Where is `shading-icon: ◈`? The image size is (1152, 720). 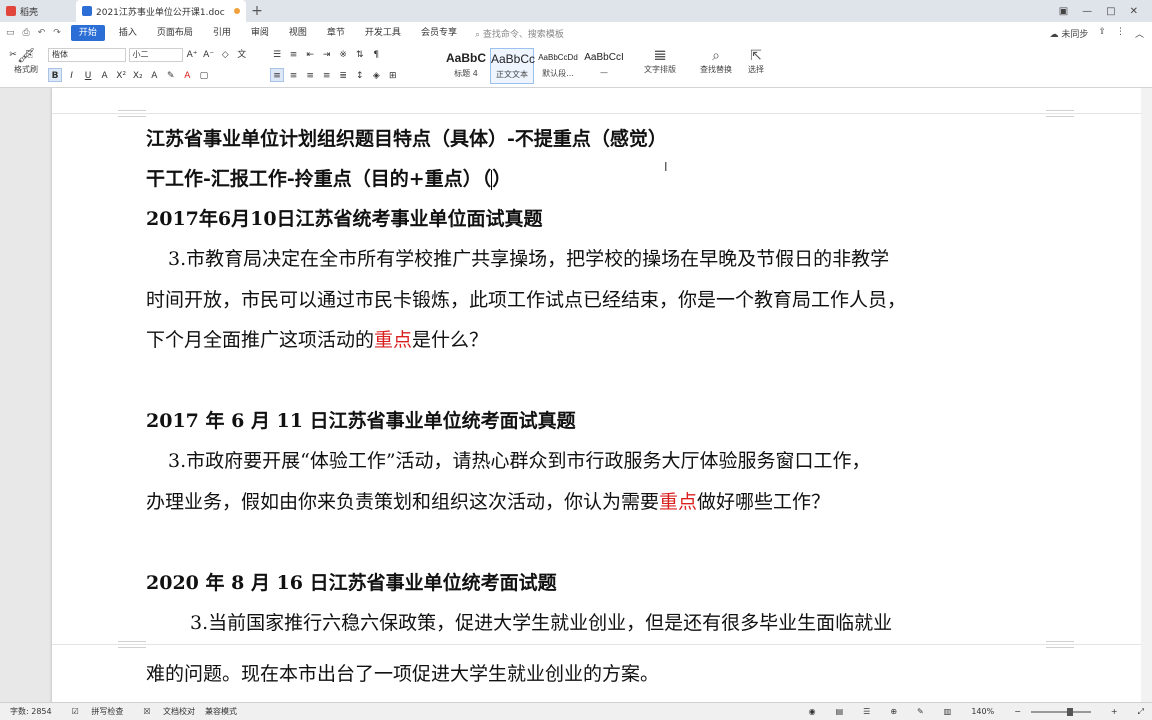
shading-icon: ◈ is located at coordinates (376, 76).